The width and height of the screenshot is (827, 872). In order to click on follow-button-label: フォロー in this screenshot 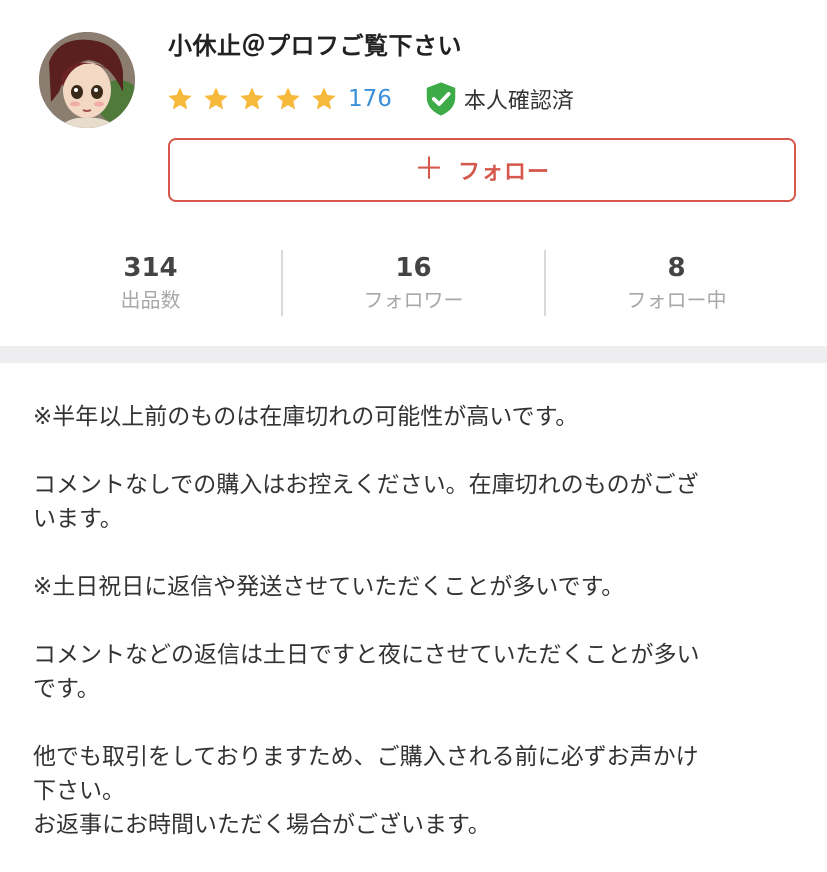, I will do `click(503, 172)`.